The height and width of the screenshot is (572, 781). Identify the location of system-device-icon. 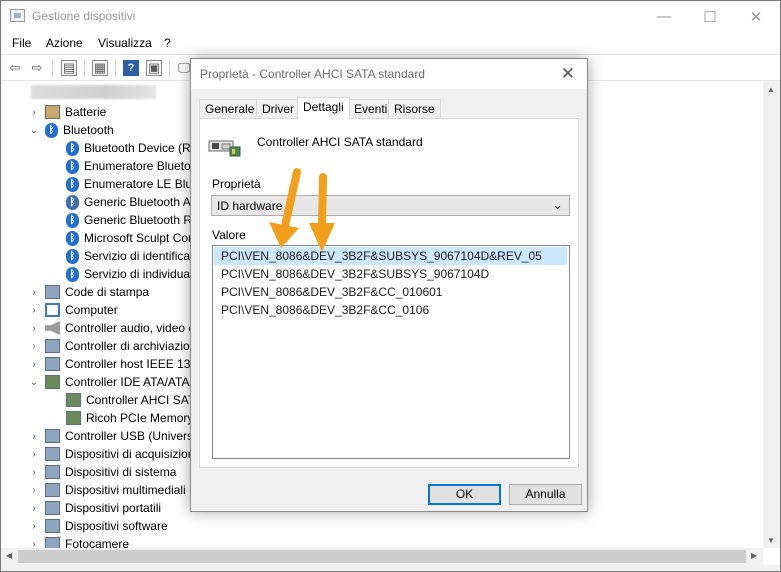
(52, 472).